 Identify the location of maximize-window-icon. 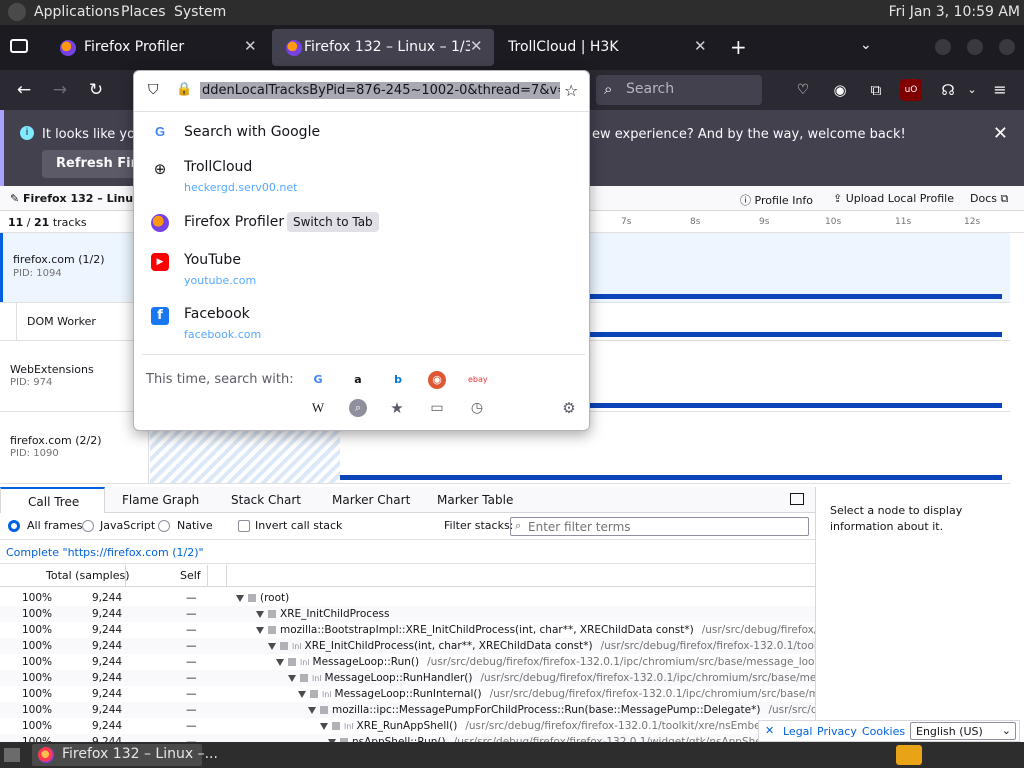
(975, 47).